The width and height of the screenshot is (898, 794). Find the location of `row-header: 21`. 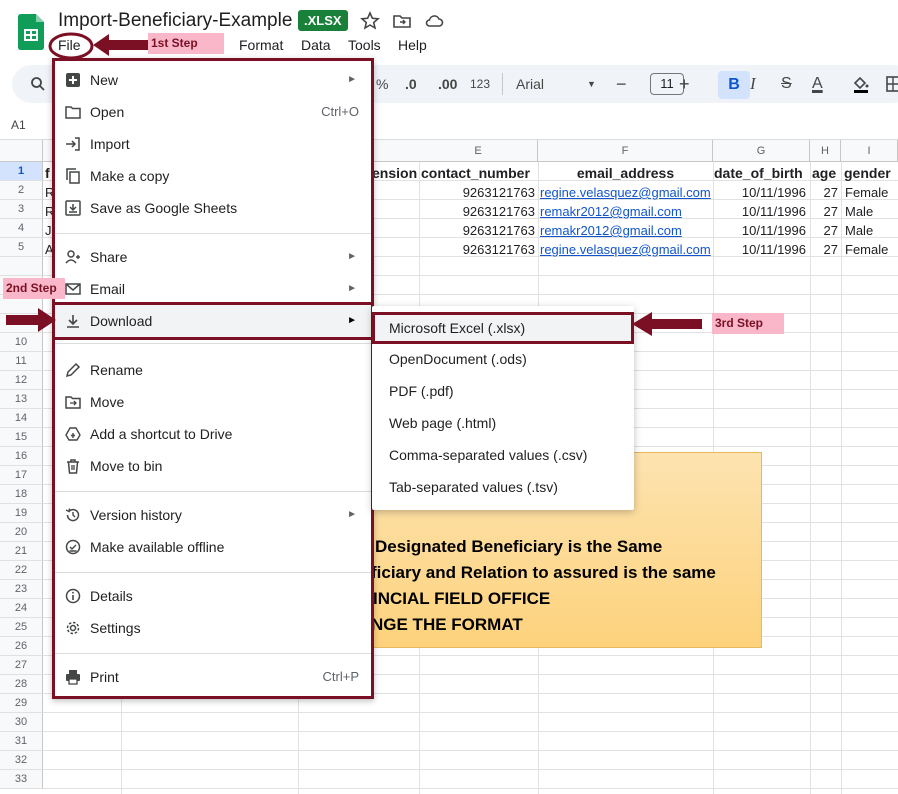

row-header: 21 is located at coordinates (21, 551).